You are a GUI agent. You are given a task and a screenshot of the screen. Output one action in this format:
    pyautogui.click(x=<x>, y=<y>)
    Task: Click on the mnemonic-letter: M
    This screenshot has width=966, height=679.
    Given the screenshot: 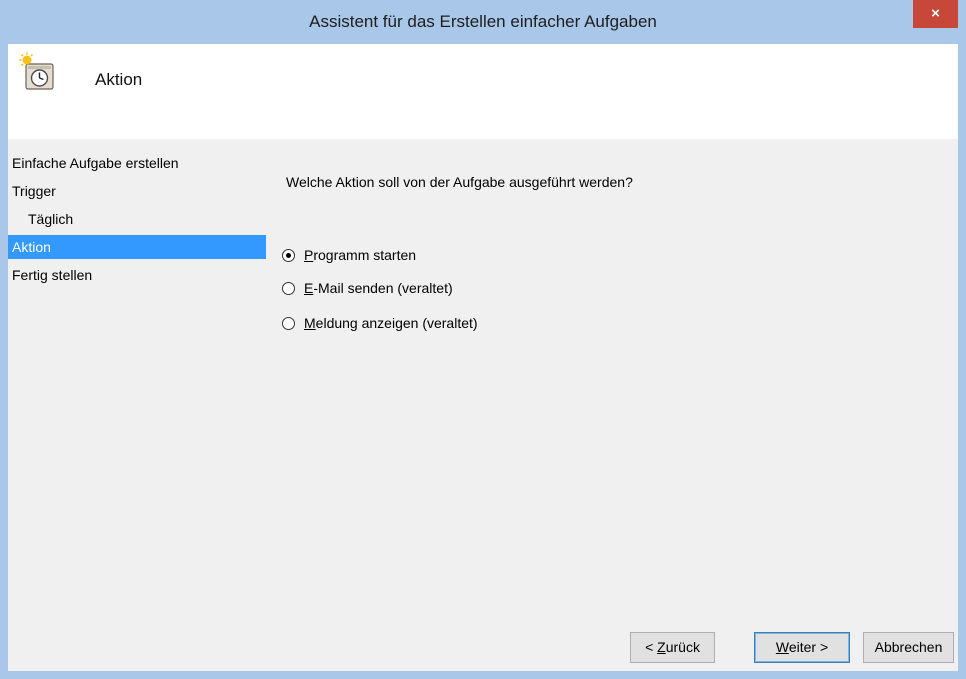 What is the action you would take?
    pyautogui.click(x=310, y=323)
    